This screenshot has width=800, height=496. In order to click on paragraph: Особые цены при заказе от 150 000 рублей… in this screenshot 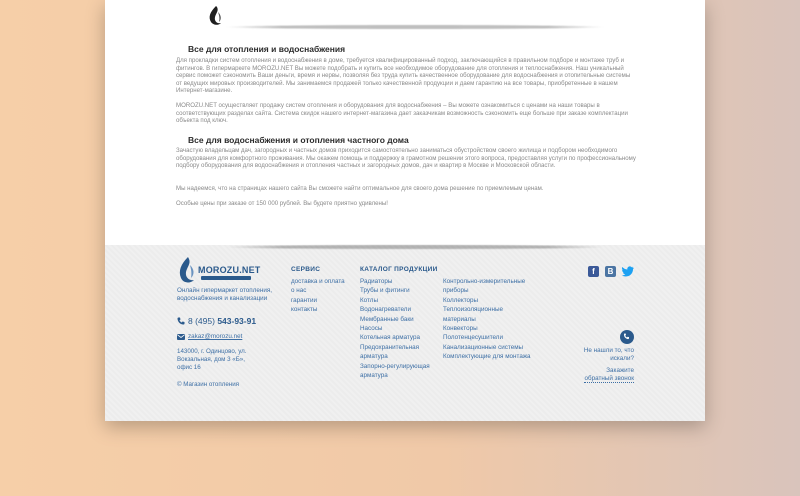, I will do `click(282, 203)`.